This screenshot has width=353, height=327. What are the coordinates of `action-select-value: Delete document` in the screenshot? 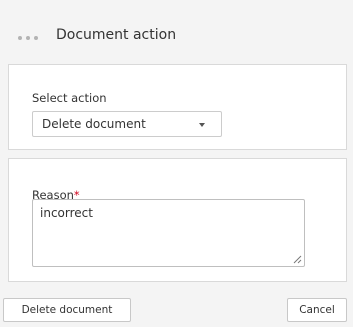 It's located at (94, 124).